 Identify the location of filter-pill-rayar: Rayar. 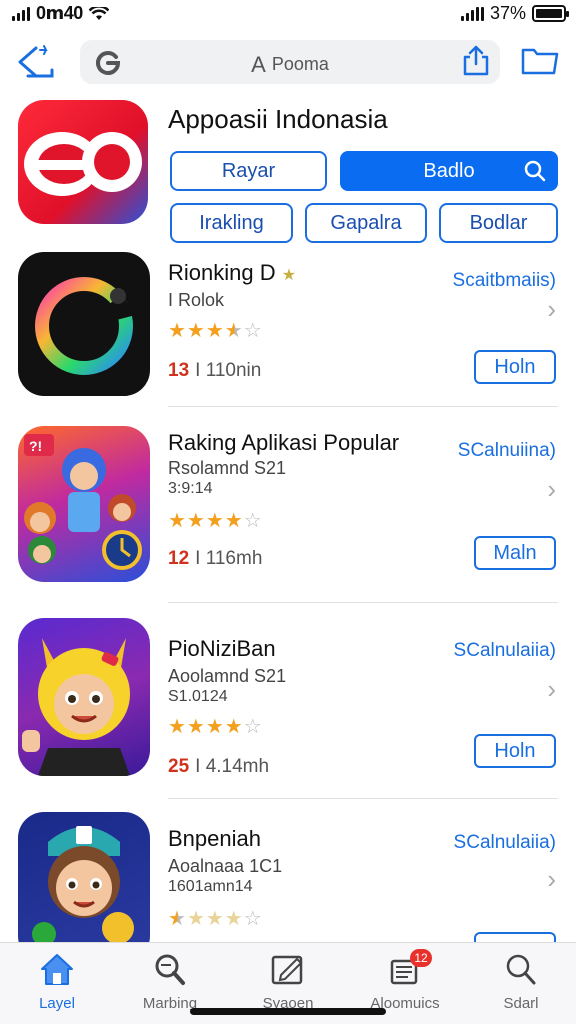
(248, 171).